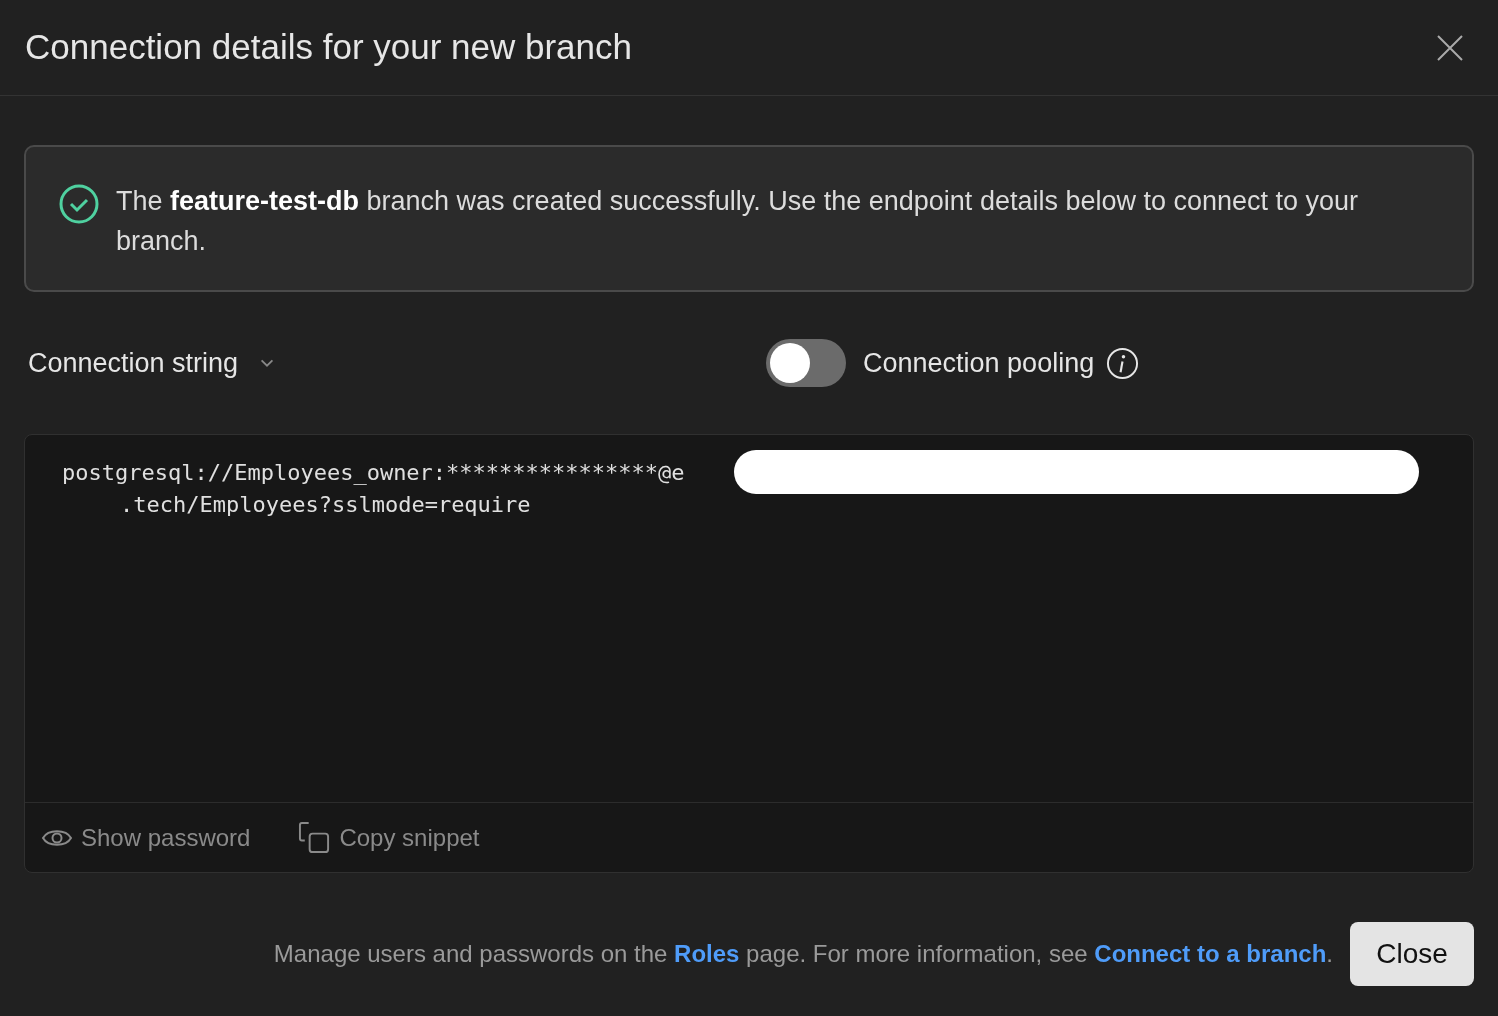 The width and height of the screenshot is (1498, 1016). I want to click on info-icon, so click(1123, 363).